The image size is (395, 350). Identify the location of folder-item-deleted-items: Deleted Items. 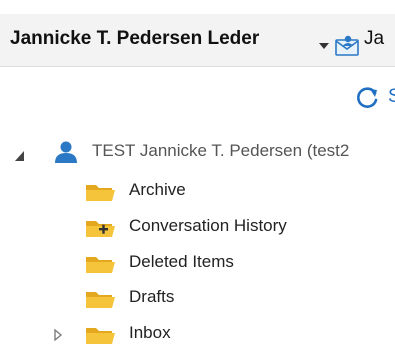
(197, 264).